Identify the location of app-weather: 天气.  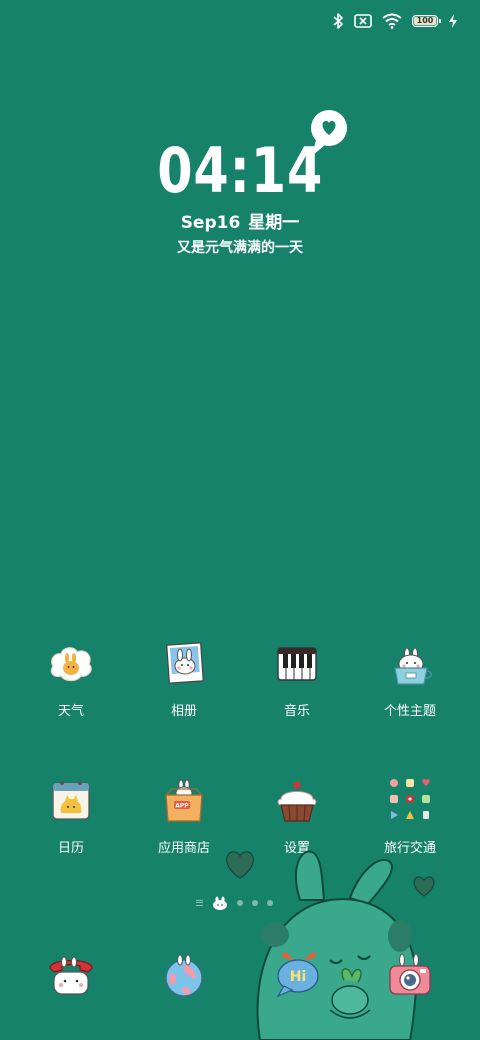
(71, 679).